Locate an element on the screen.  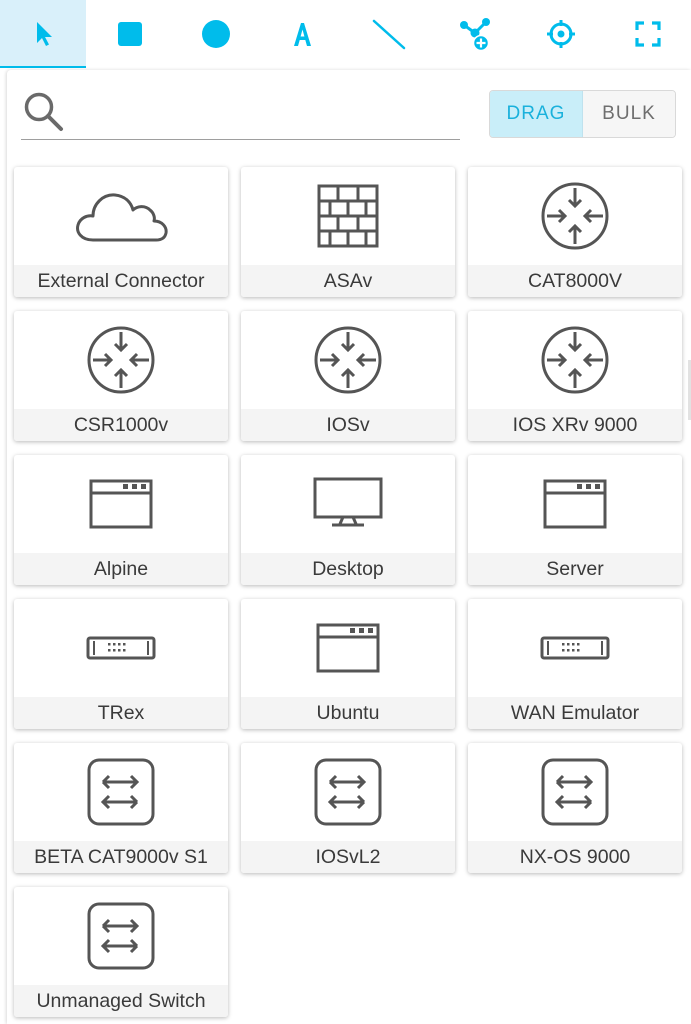
text-tool is located at coordinates (302, 34).